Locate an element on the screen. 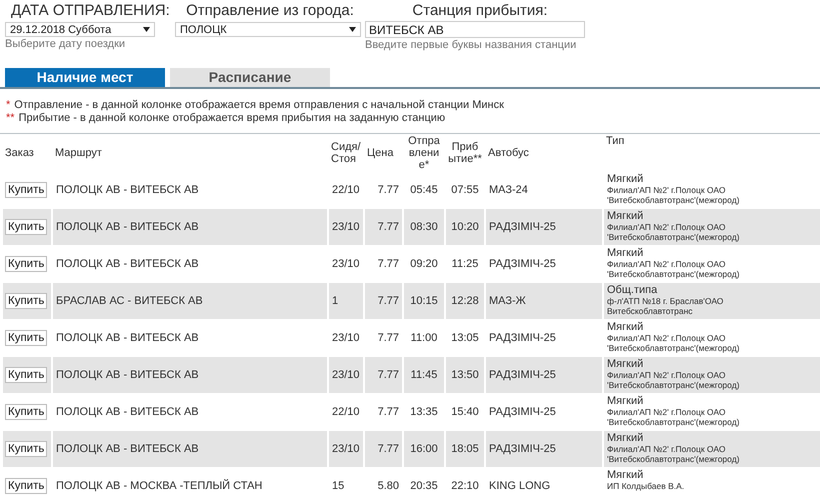 Image resolution: width=820 pixels, height=501 pixels. departure-cell: 11:45 is located at coordinates (424, 375).